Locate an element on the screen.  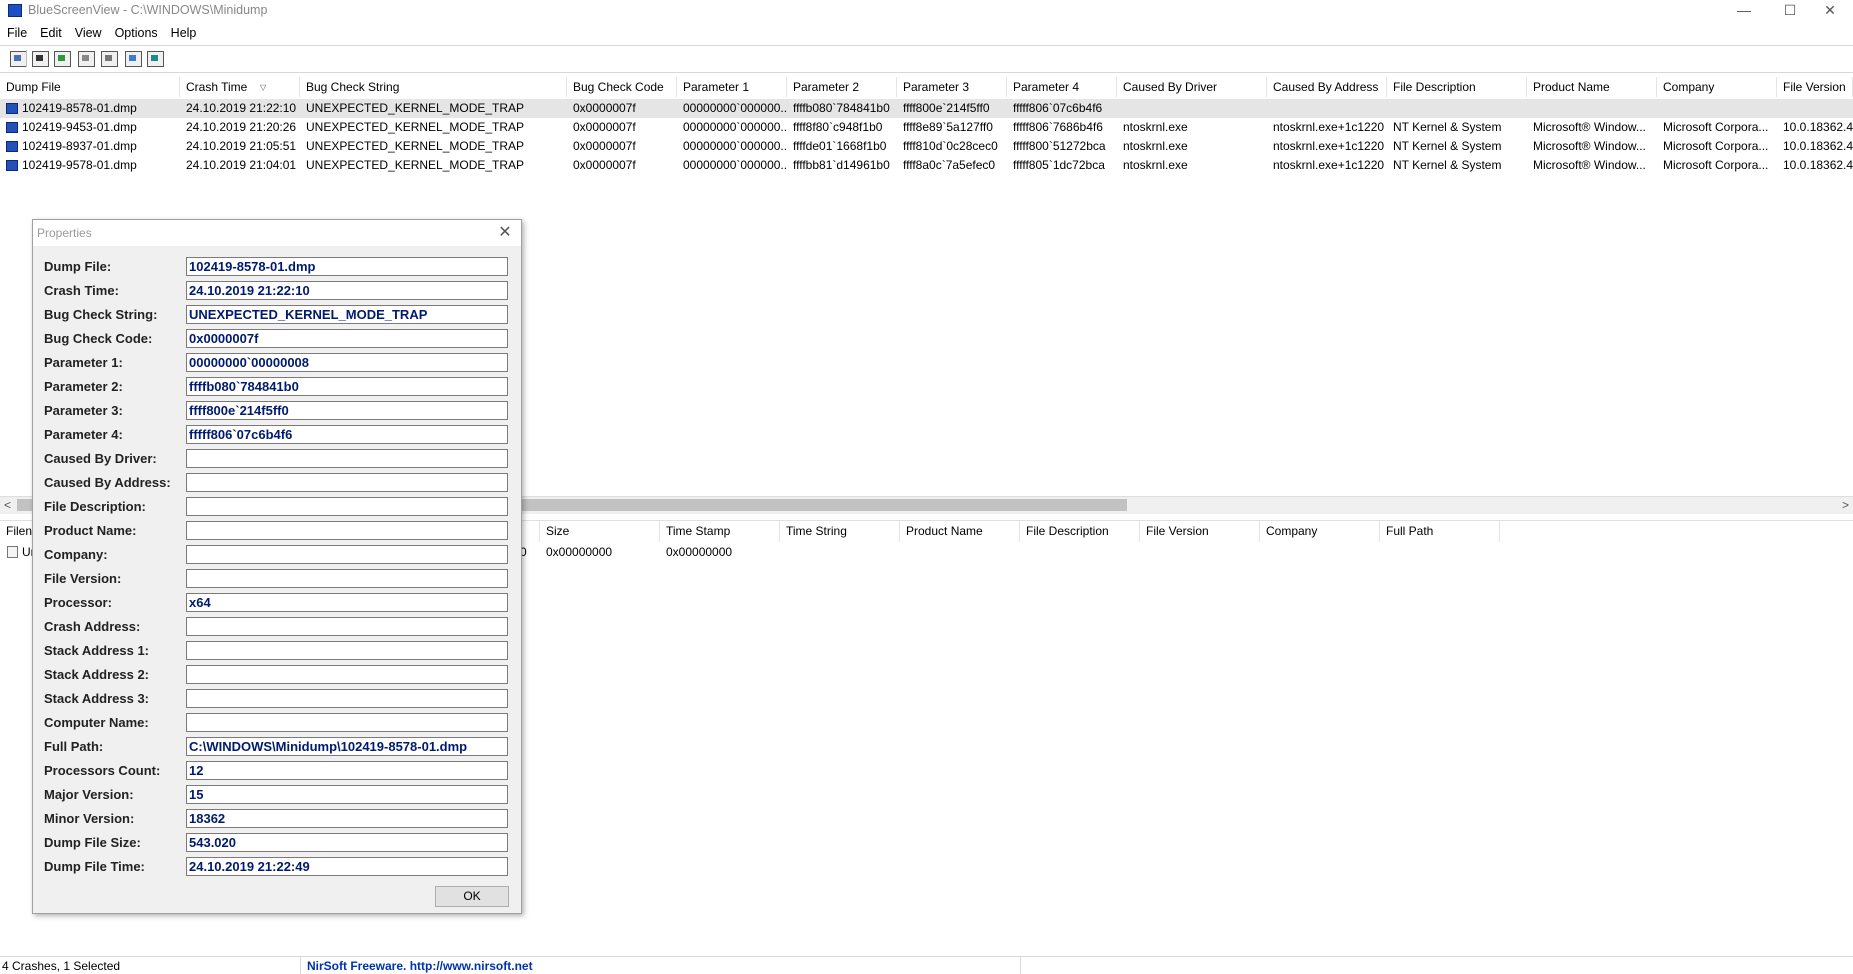
column-size: Size is located at coordinates (600, 531).